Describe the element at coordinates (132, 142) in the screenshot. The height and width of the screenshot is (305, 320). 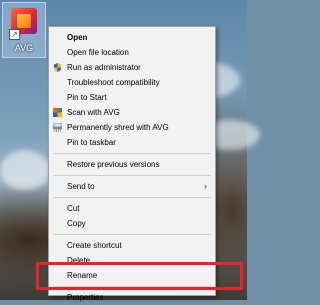
I see `menu-item-pin-to-taskbar: Pin to taskbar` at that location.